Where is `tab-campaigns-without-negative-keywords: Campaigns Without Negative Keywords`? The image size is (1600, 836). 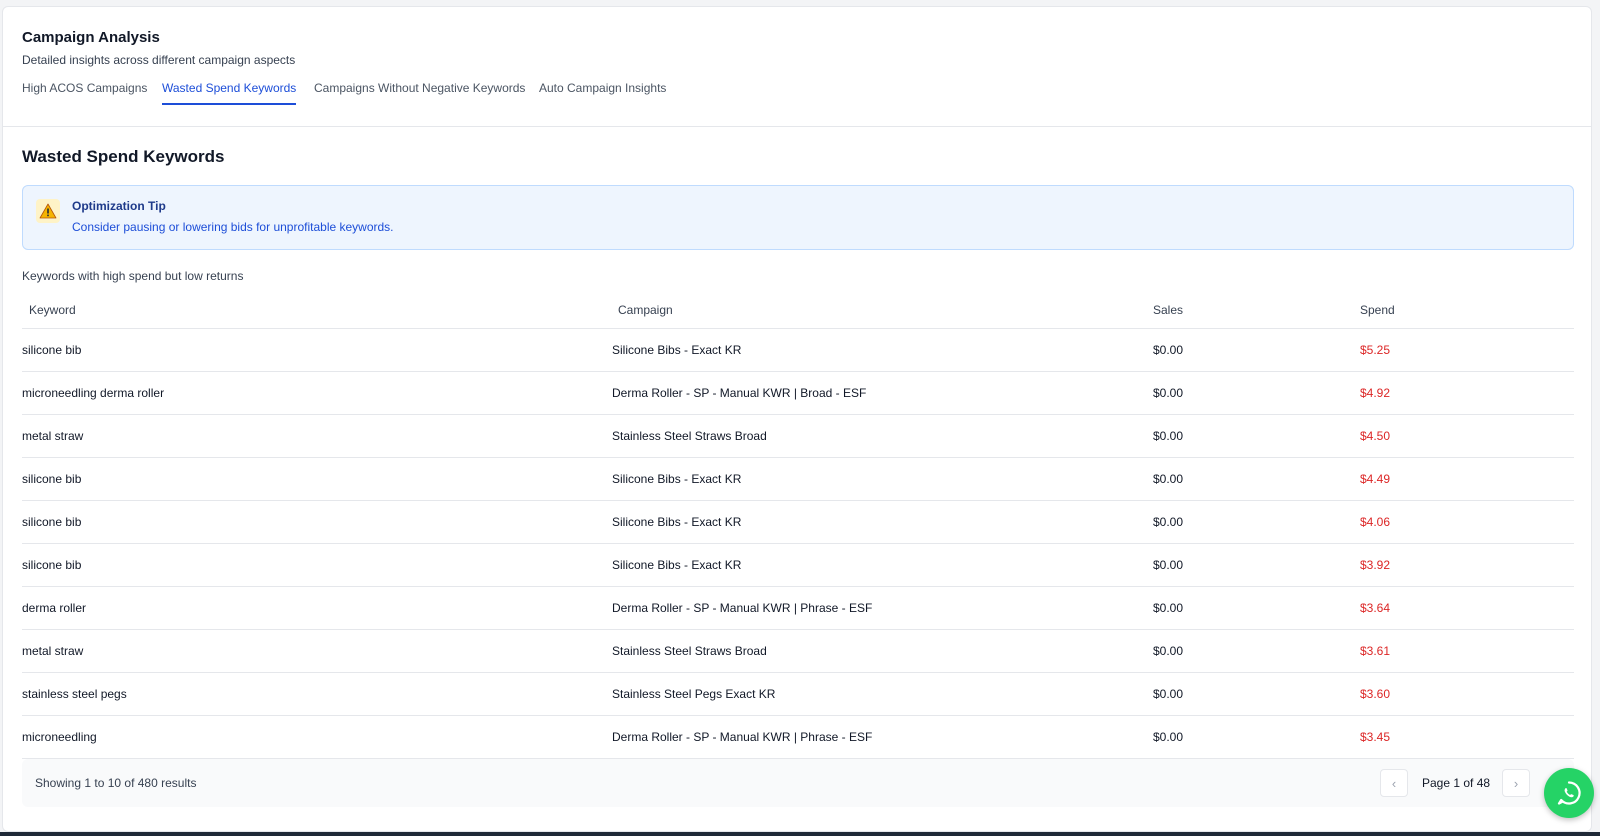 tab-campaigns-without-negative-keywords: Campaigns Without Negative Keywords is located at coordinates (419, 92).